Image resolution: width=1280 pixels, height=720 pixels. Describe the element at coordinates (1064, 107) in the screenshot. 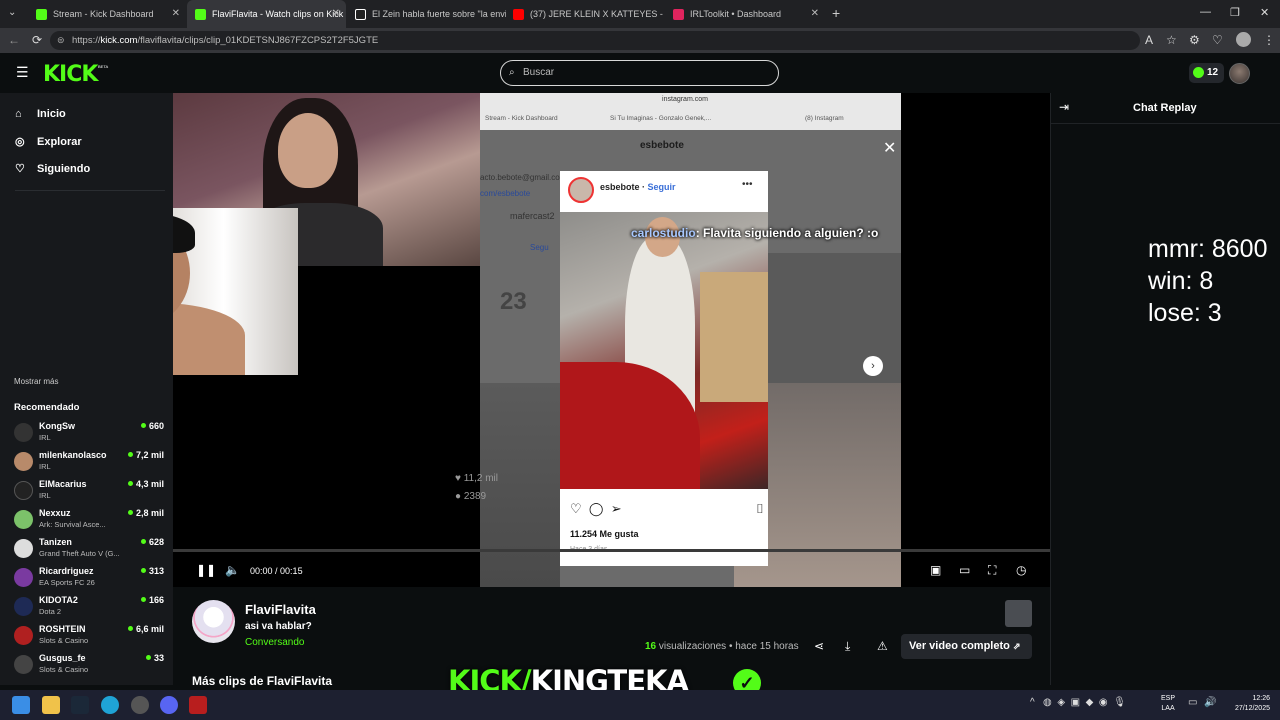

I see `collapse-chat-icon: ⇥` at that location.